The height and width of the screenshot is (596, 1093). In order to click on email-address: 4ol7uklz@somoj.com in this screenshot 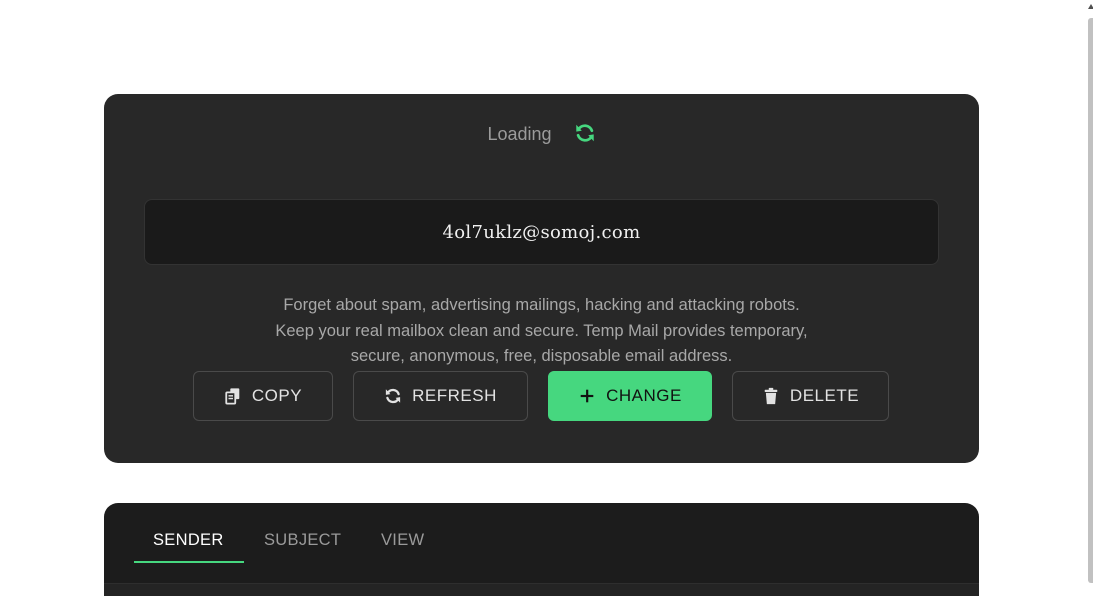, I will do `click(541, 232)`.